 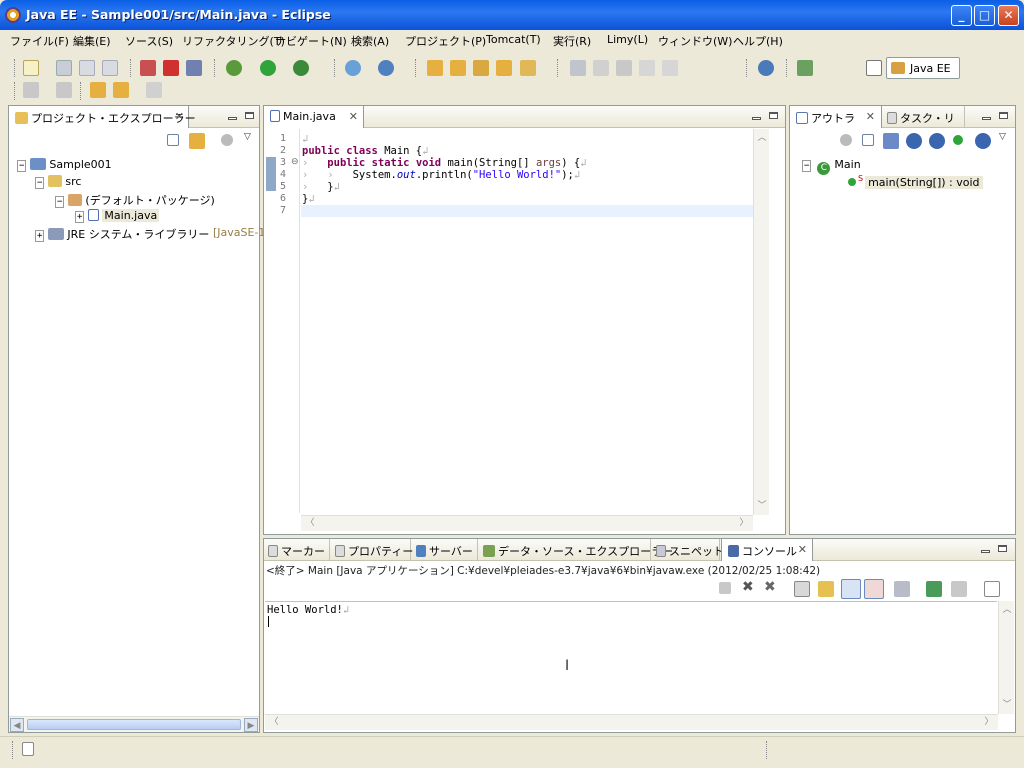 I want to click on open-perspective-icon, so click(x=874, y=68).